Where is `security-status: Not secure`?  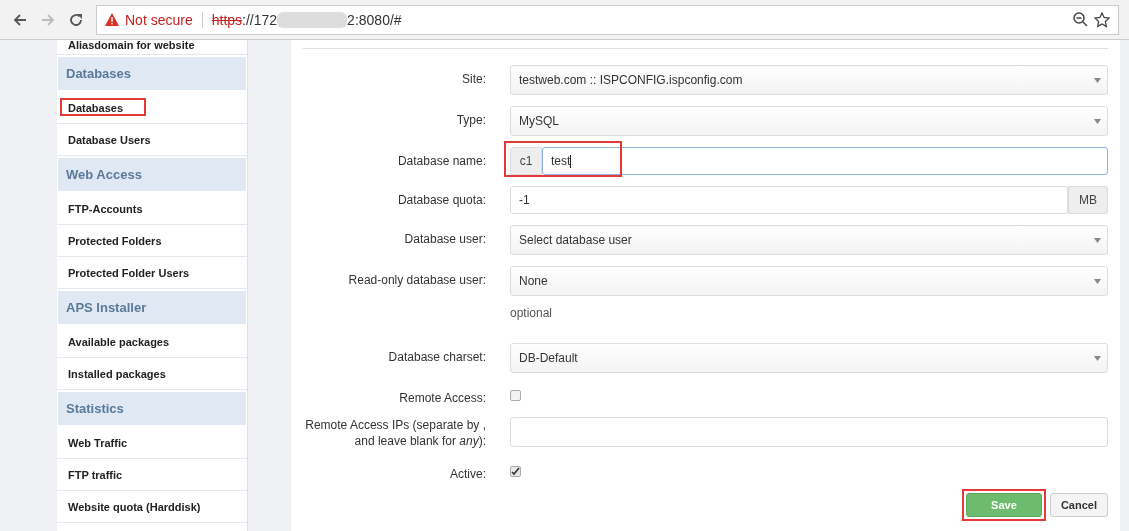 security-status: Not secure is located at coordinates (159, 19).